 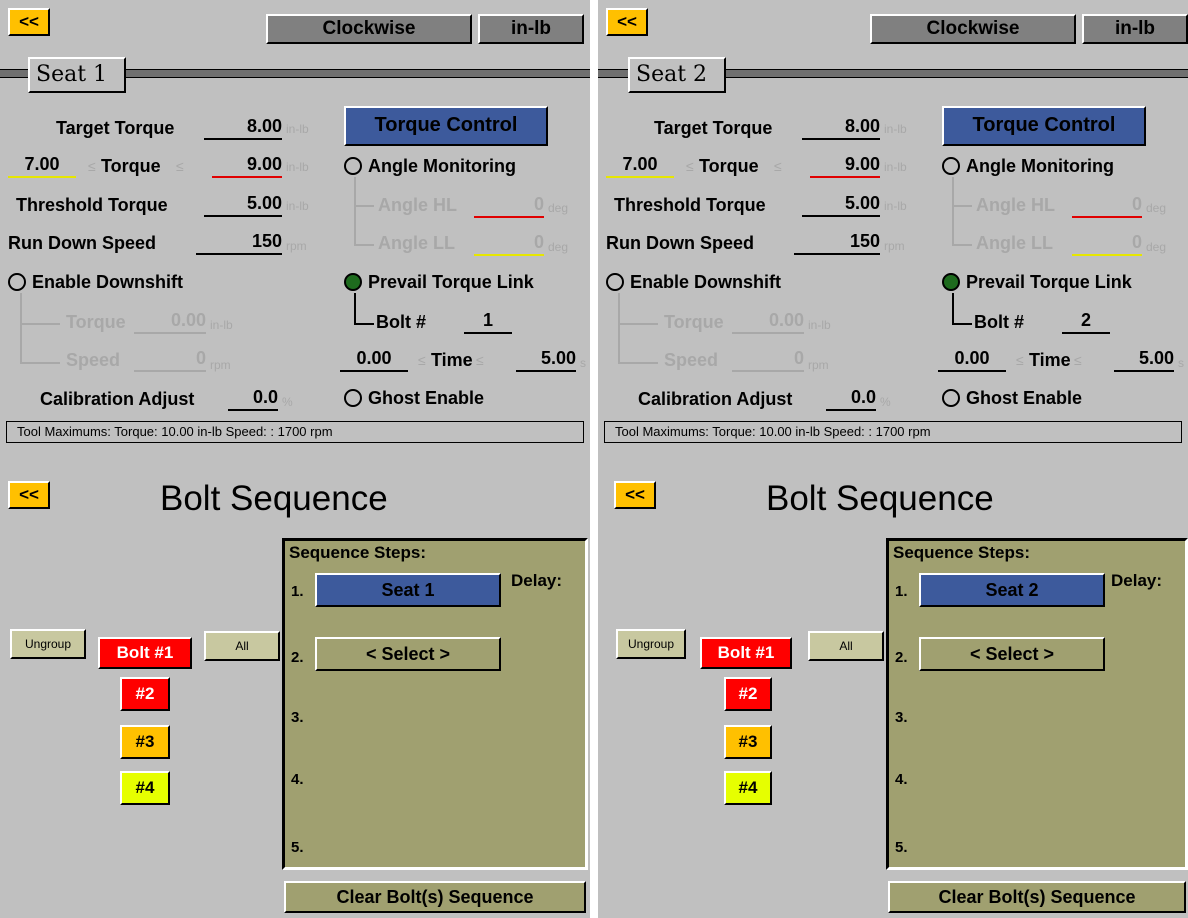 I want to click on downshift-speed-unit: rpm, so click(x=220, y=365).